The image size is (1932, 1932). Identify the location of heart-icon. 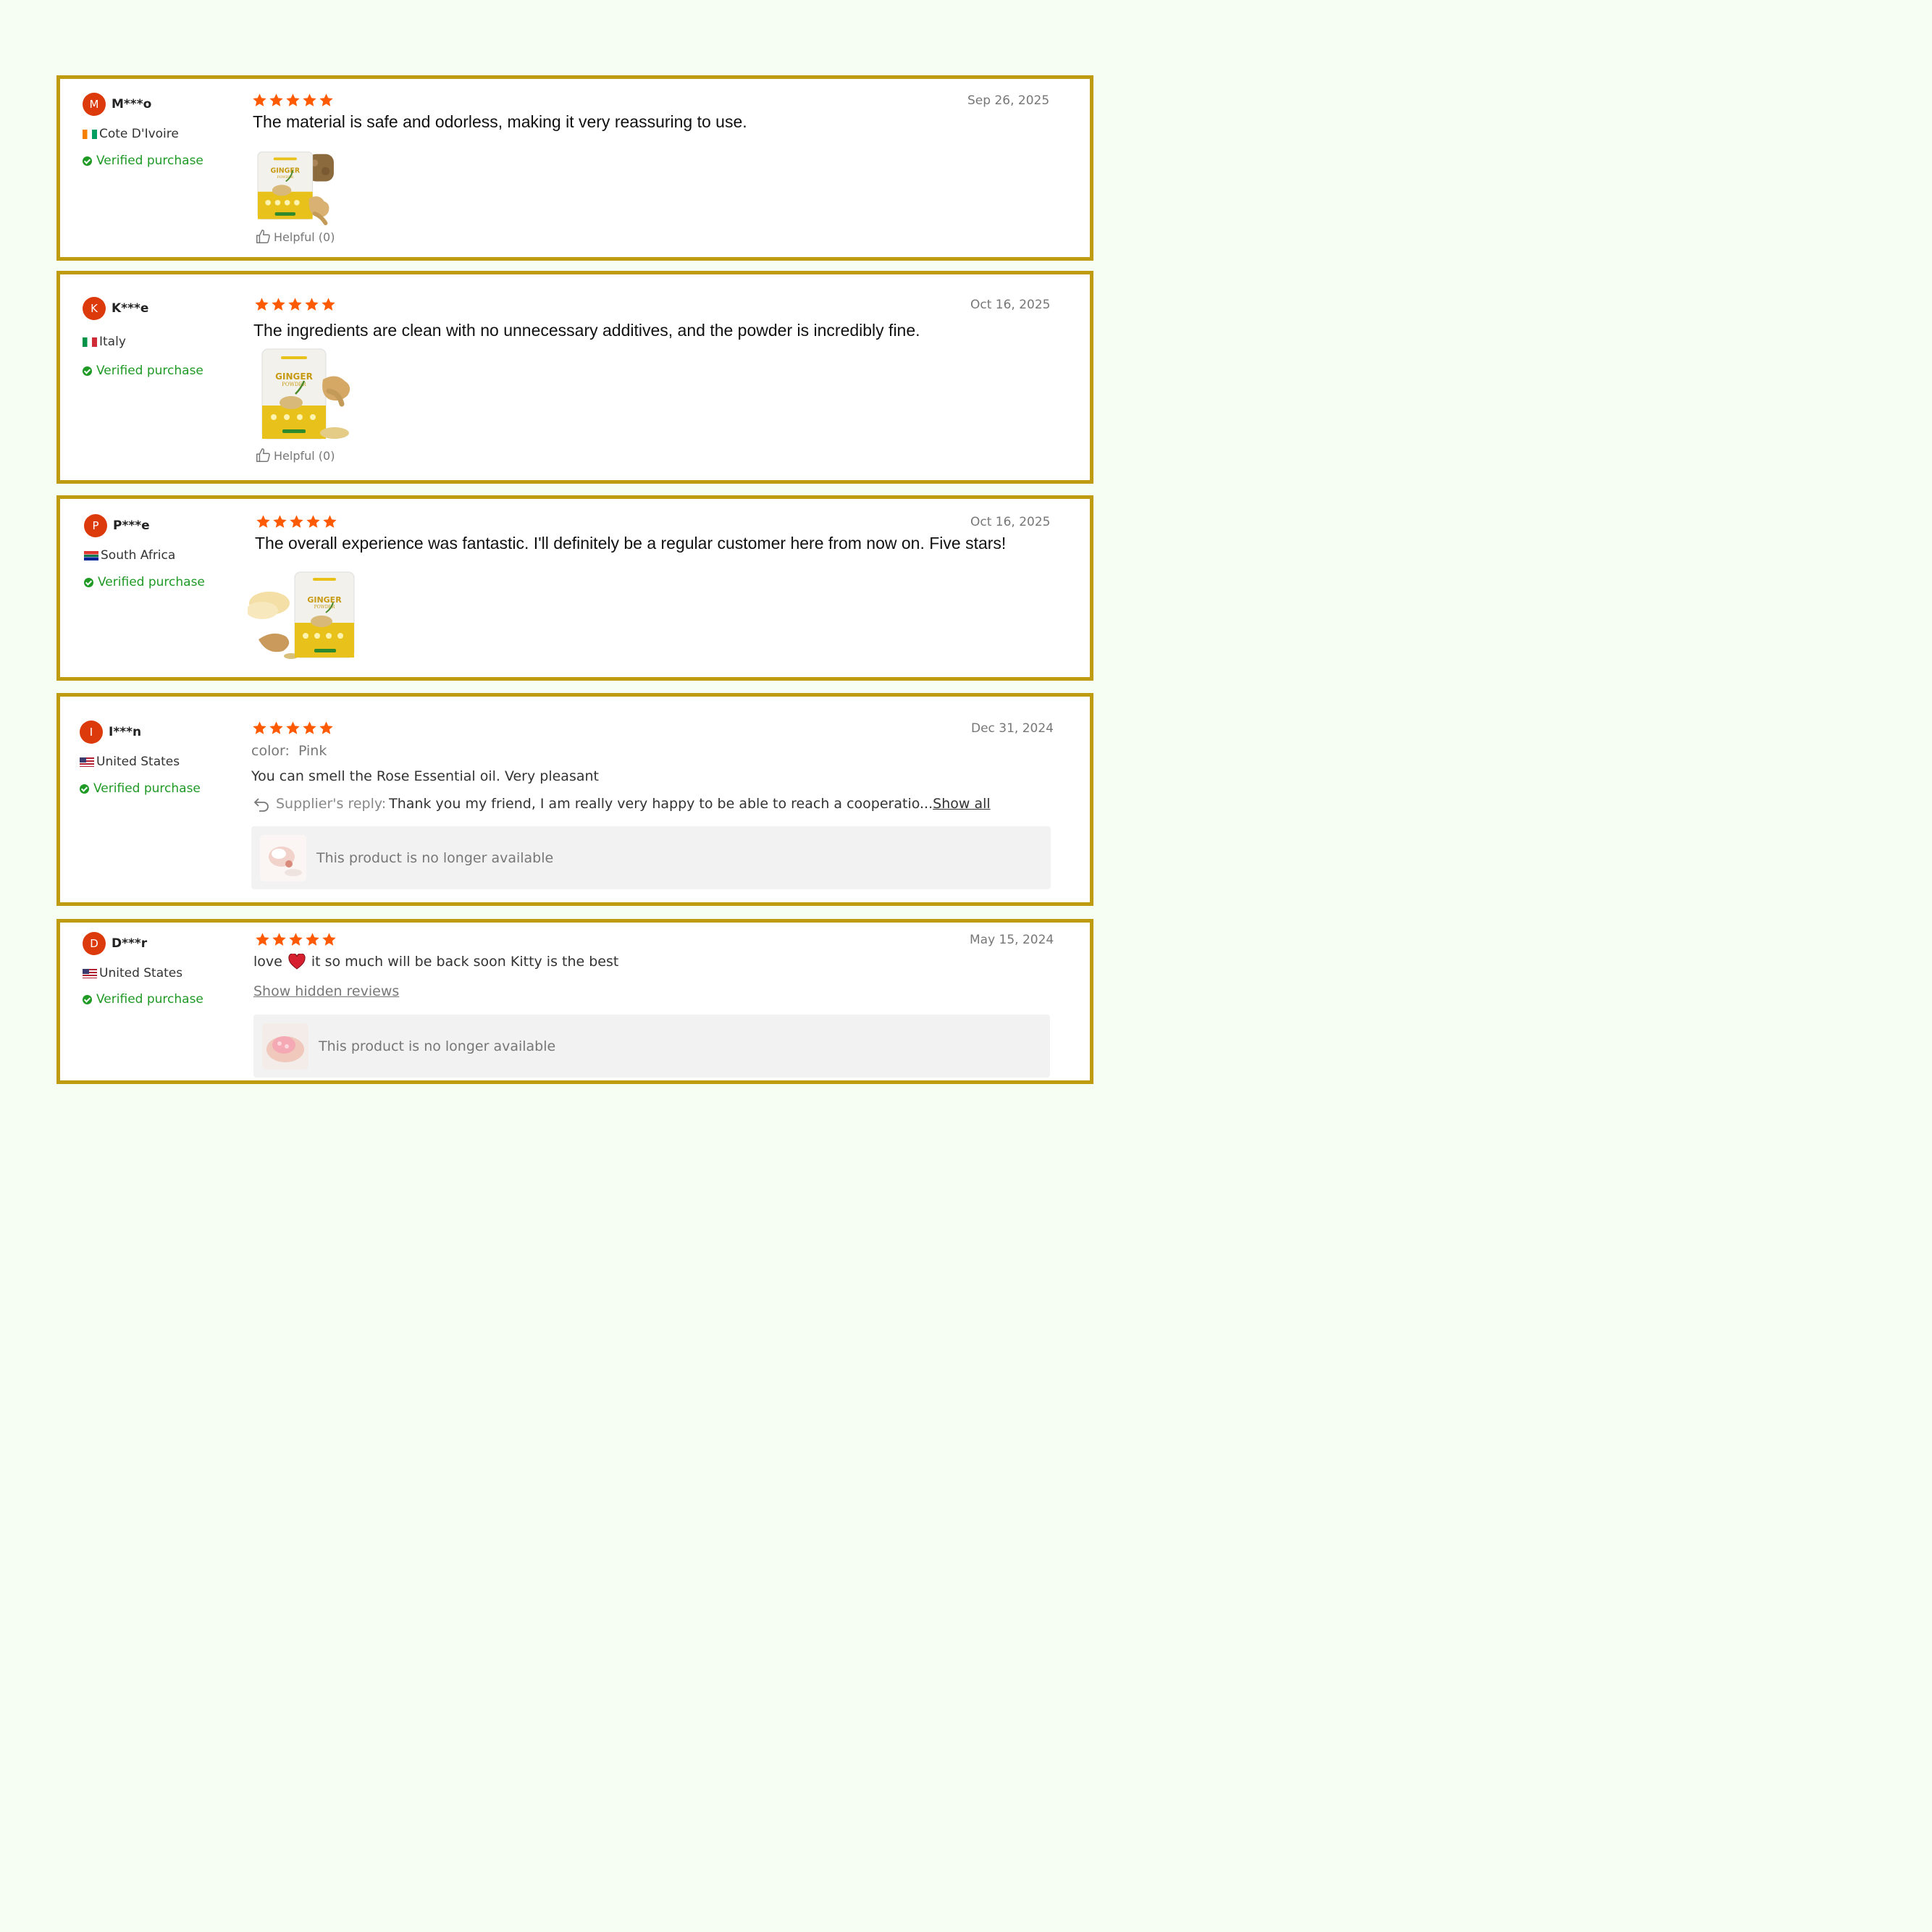
(297, 962).